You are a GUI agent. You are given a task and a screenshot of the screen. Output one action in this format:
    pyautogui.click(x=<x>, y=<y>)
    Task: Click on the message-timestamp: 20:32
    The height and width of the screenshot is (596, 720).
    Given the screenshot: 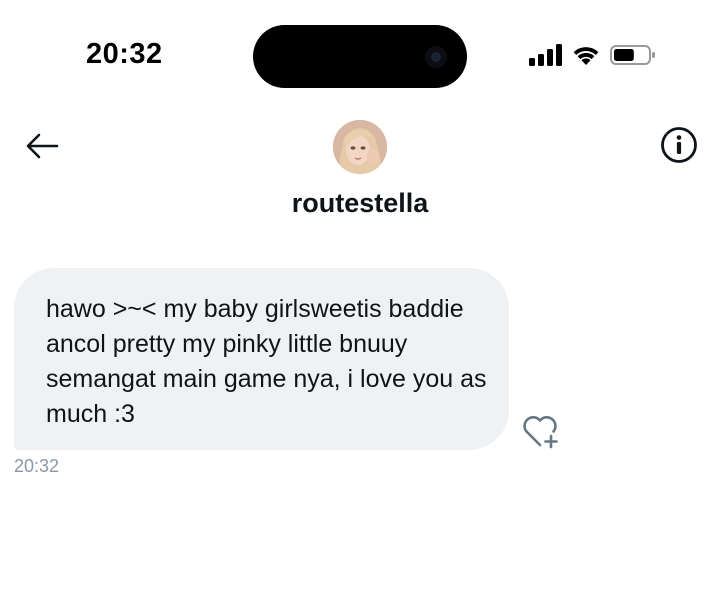 What is the action you would take?
    pyautogui.click(x=37, y=466)
    